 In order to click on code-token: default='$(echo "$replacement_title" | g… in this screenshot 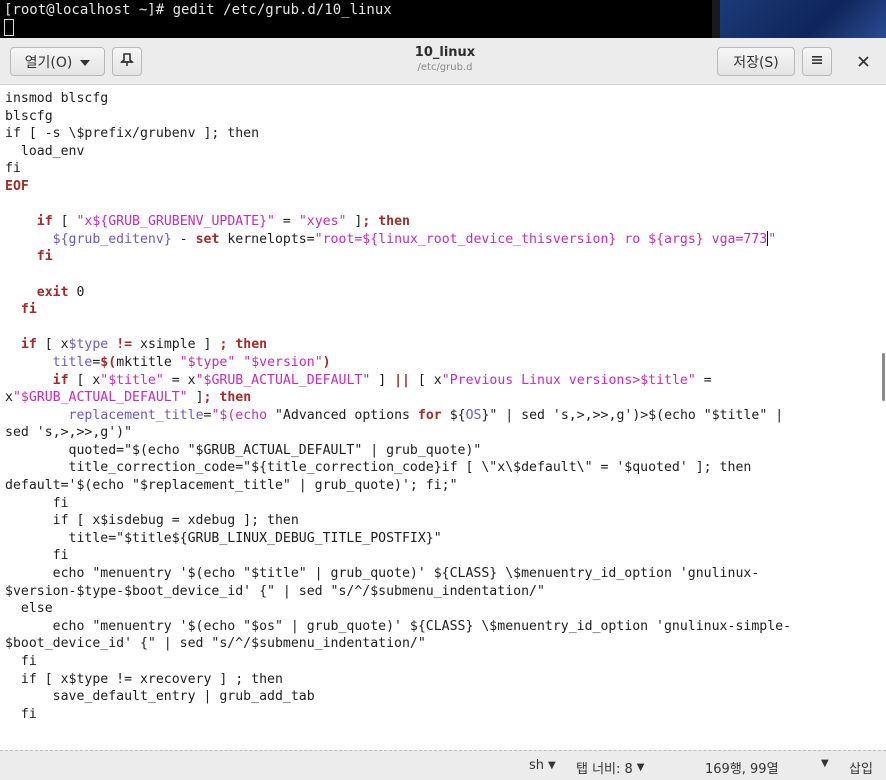, I will do `click(231, 486)`.